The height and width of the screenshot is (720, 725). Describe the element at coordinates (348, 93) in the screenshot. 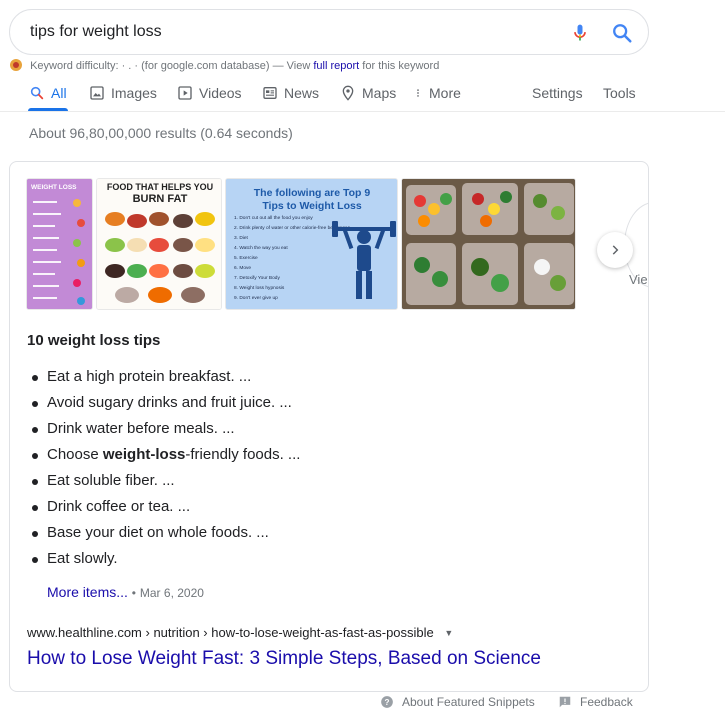

I see `map-pin-icon` at that location.